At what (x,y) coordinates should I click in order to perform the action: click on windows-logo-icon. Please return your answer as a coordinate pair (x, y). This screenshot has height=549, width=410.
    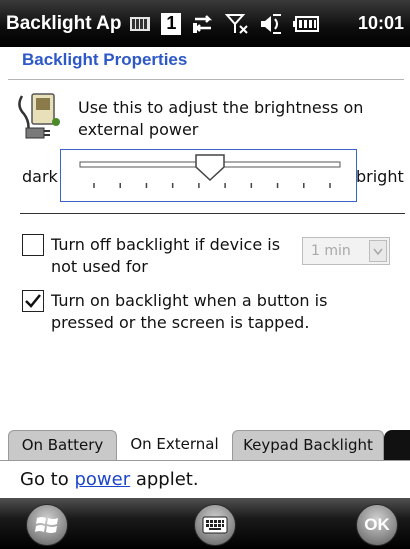
    Looking at the image, I should click on (46, 525).